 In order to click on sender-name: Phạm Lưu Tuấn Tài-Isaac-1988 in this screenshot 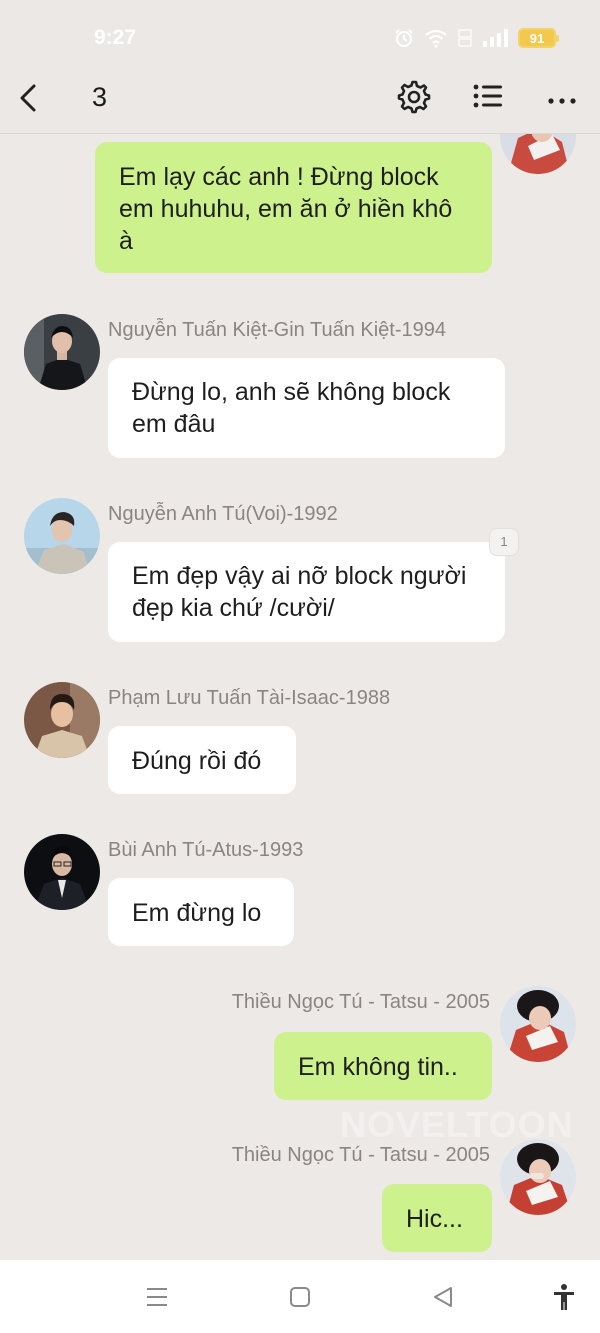, I will do `click(249, 698)`.